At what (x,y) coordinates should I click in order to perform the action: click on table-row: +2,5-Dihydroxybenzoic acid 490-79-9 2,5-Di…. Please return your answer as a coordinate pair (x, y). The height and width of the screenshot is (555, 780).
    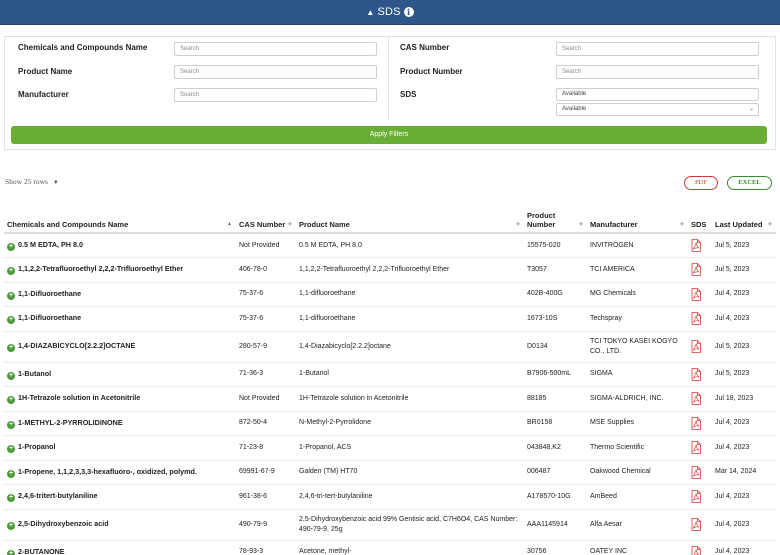
    Looking at the image, I should click on (390, 525).